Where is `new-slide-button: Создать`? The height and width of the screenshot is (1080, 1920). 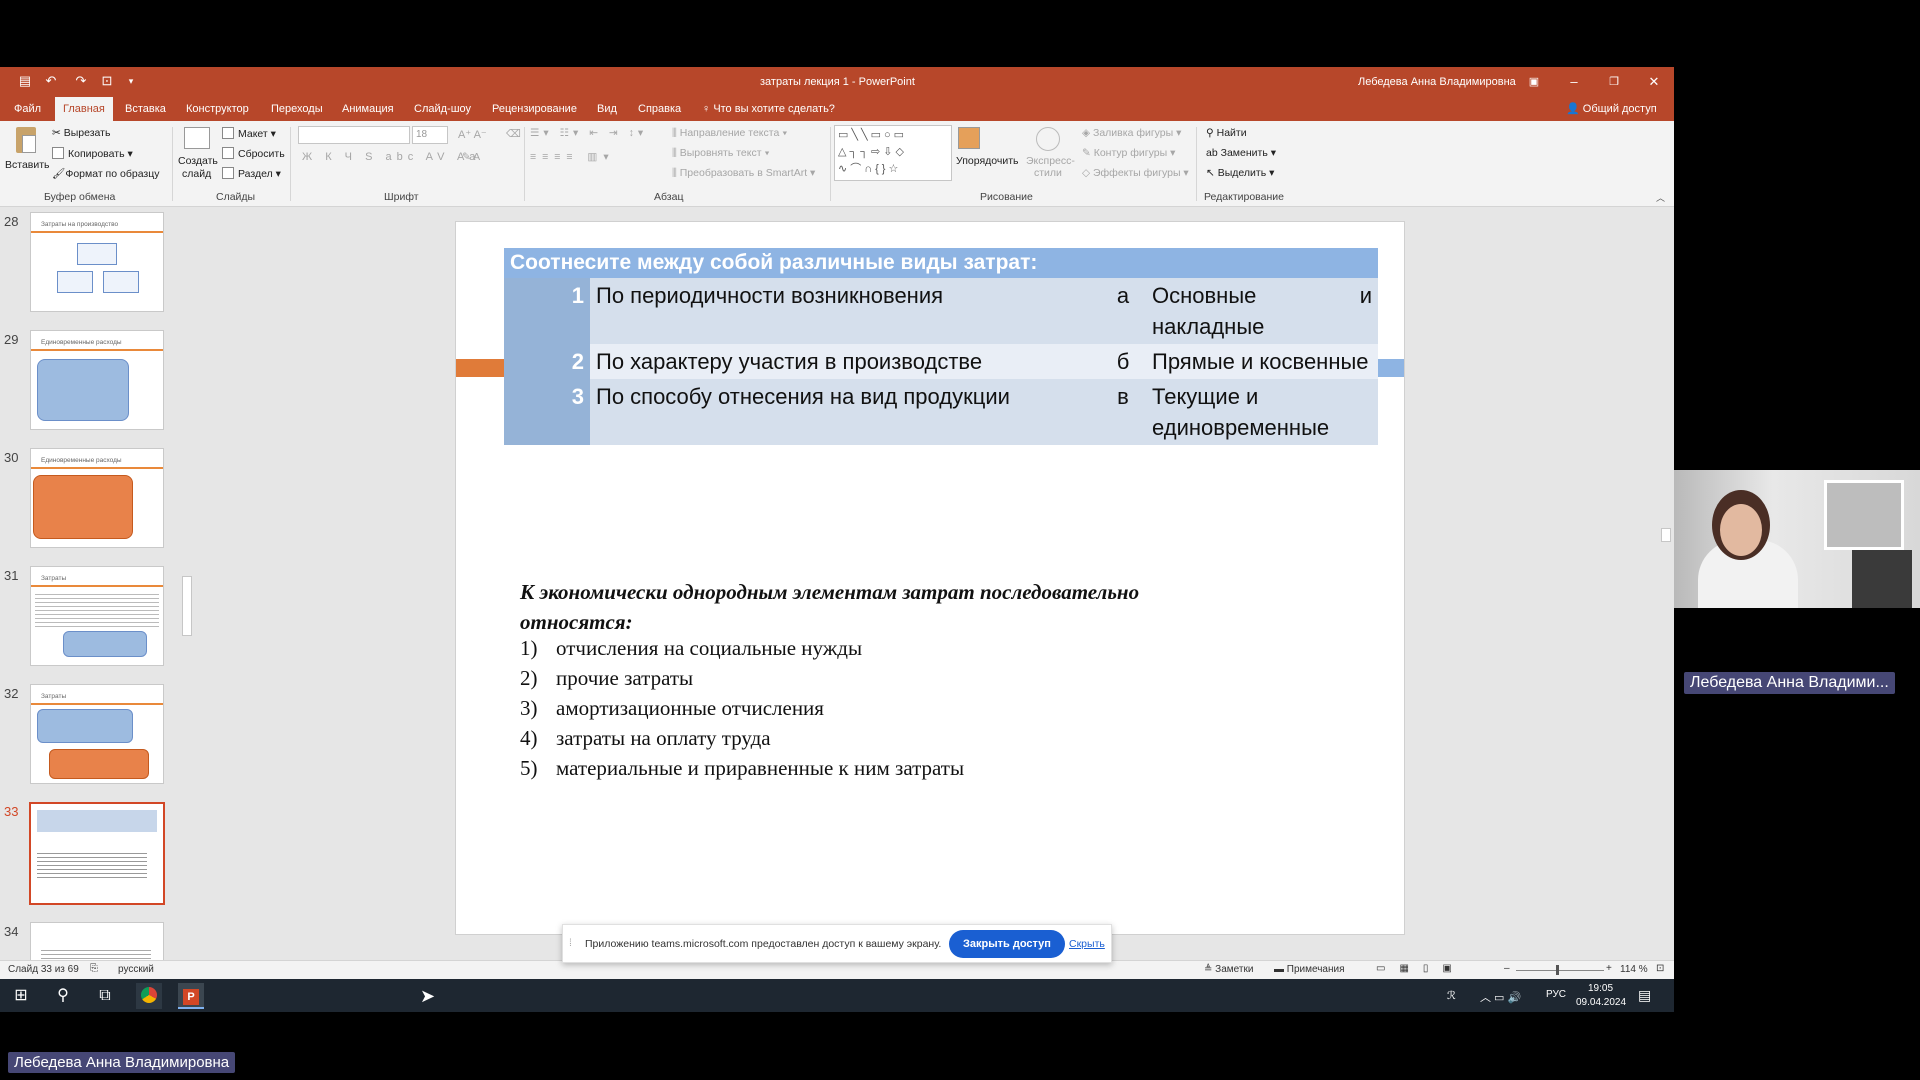 new-slide-button: Создать is located at coordinates (198, 161).